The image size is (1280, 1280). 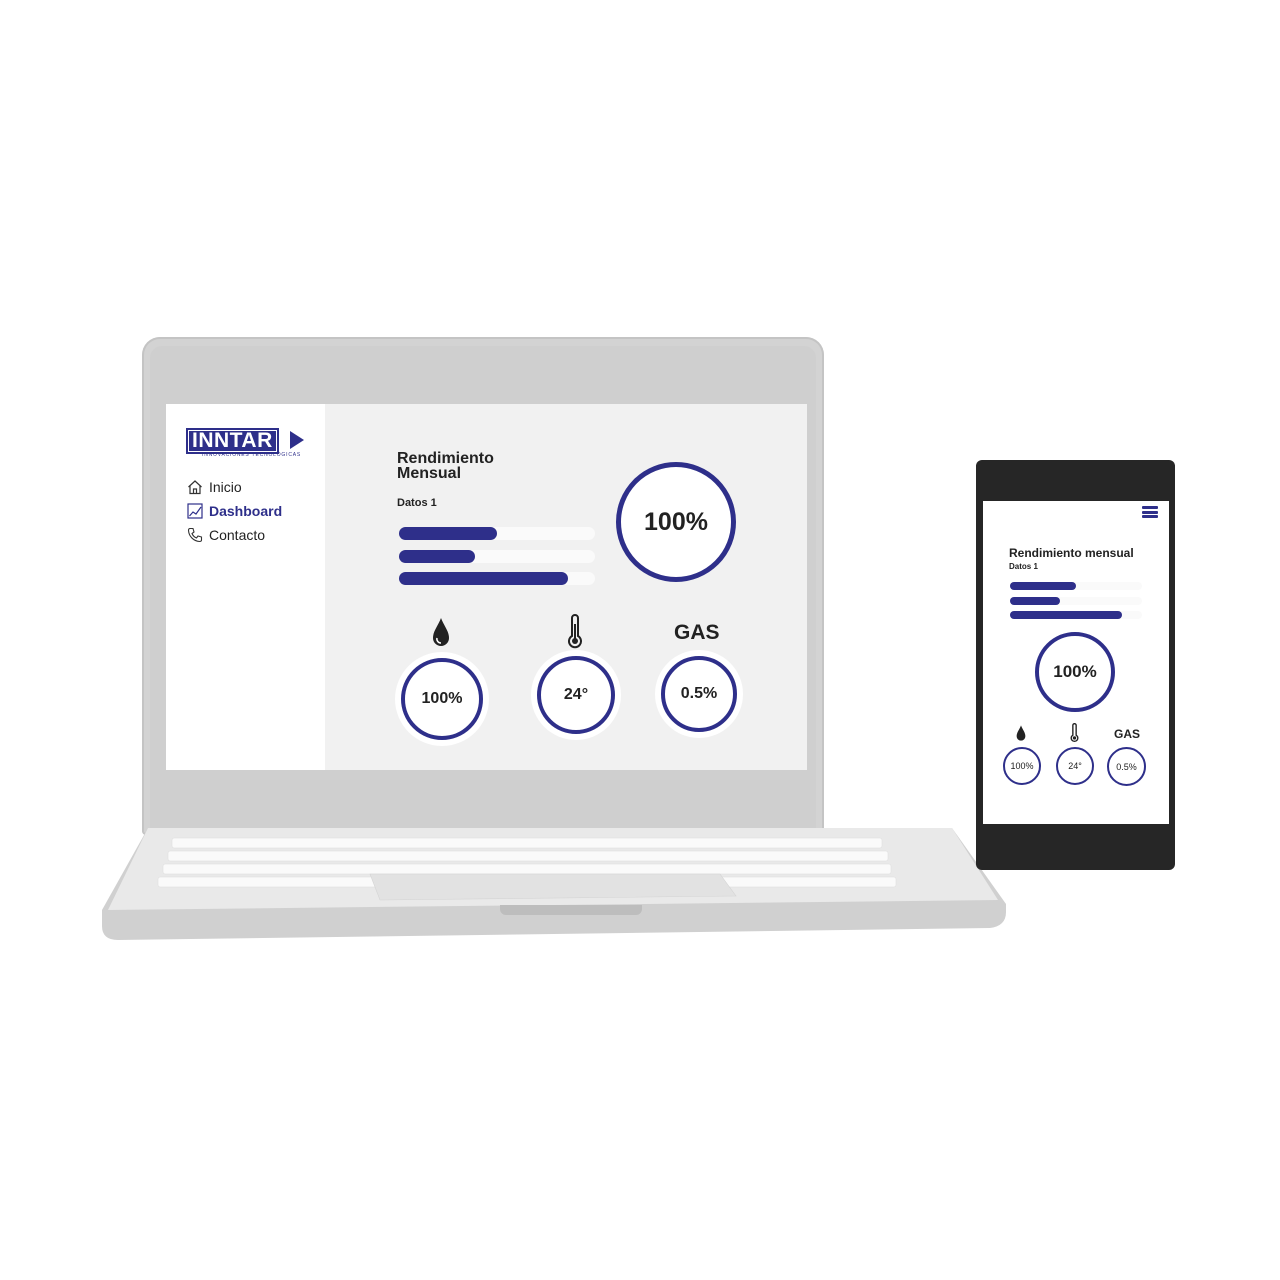 What do you see at coordinates (195, 511) in the screenshot?
I see `chart-icon` at bounding box center [195, 511].